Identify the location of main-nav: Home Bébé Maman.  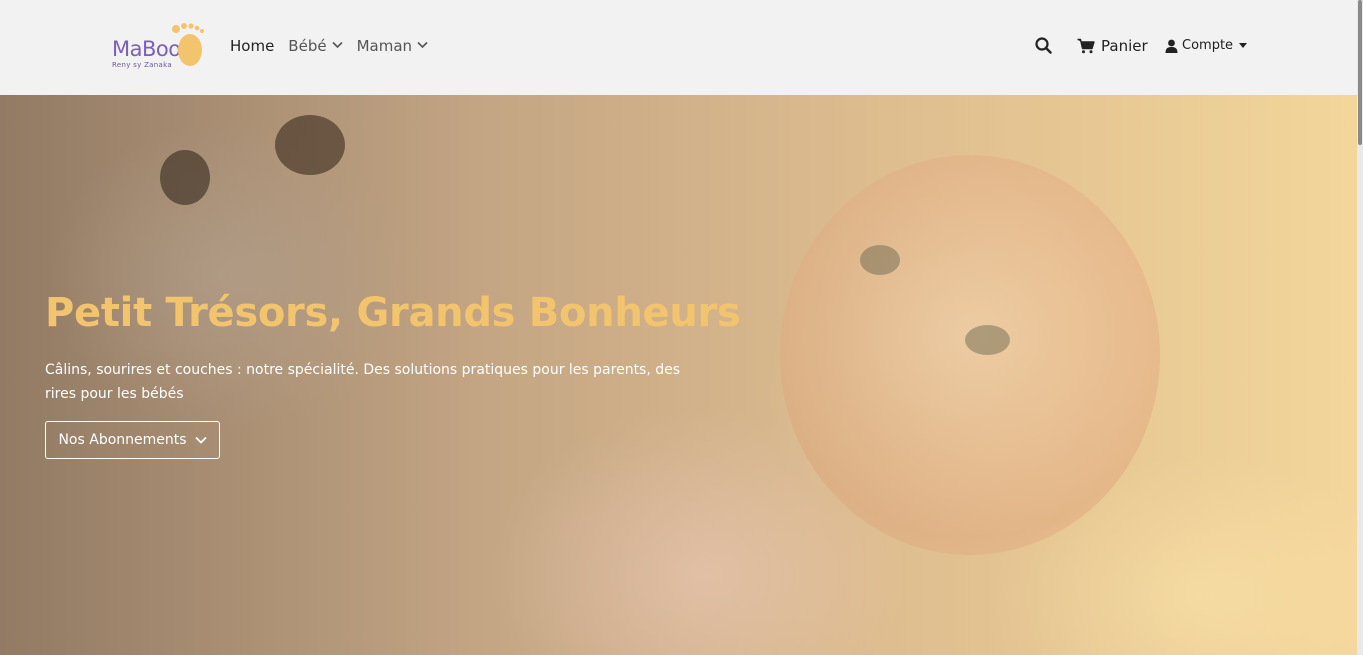
(329, 46).